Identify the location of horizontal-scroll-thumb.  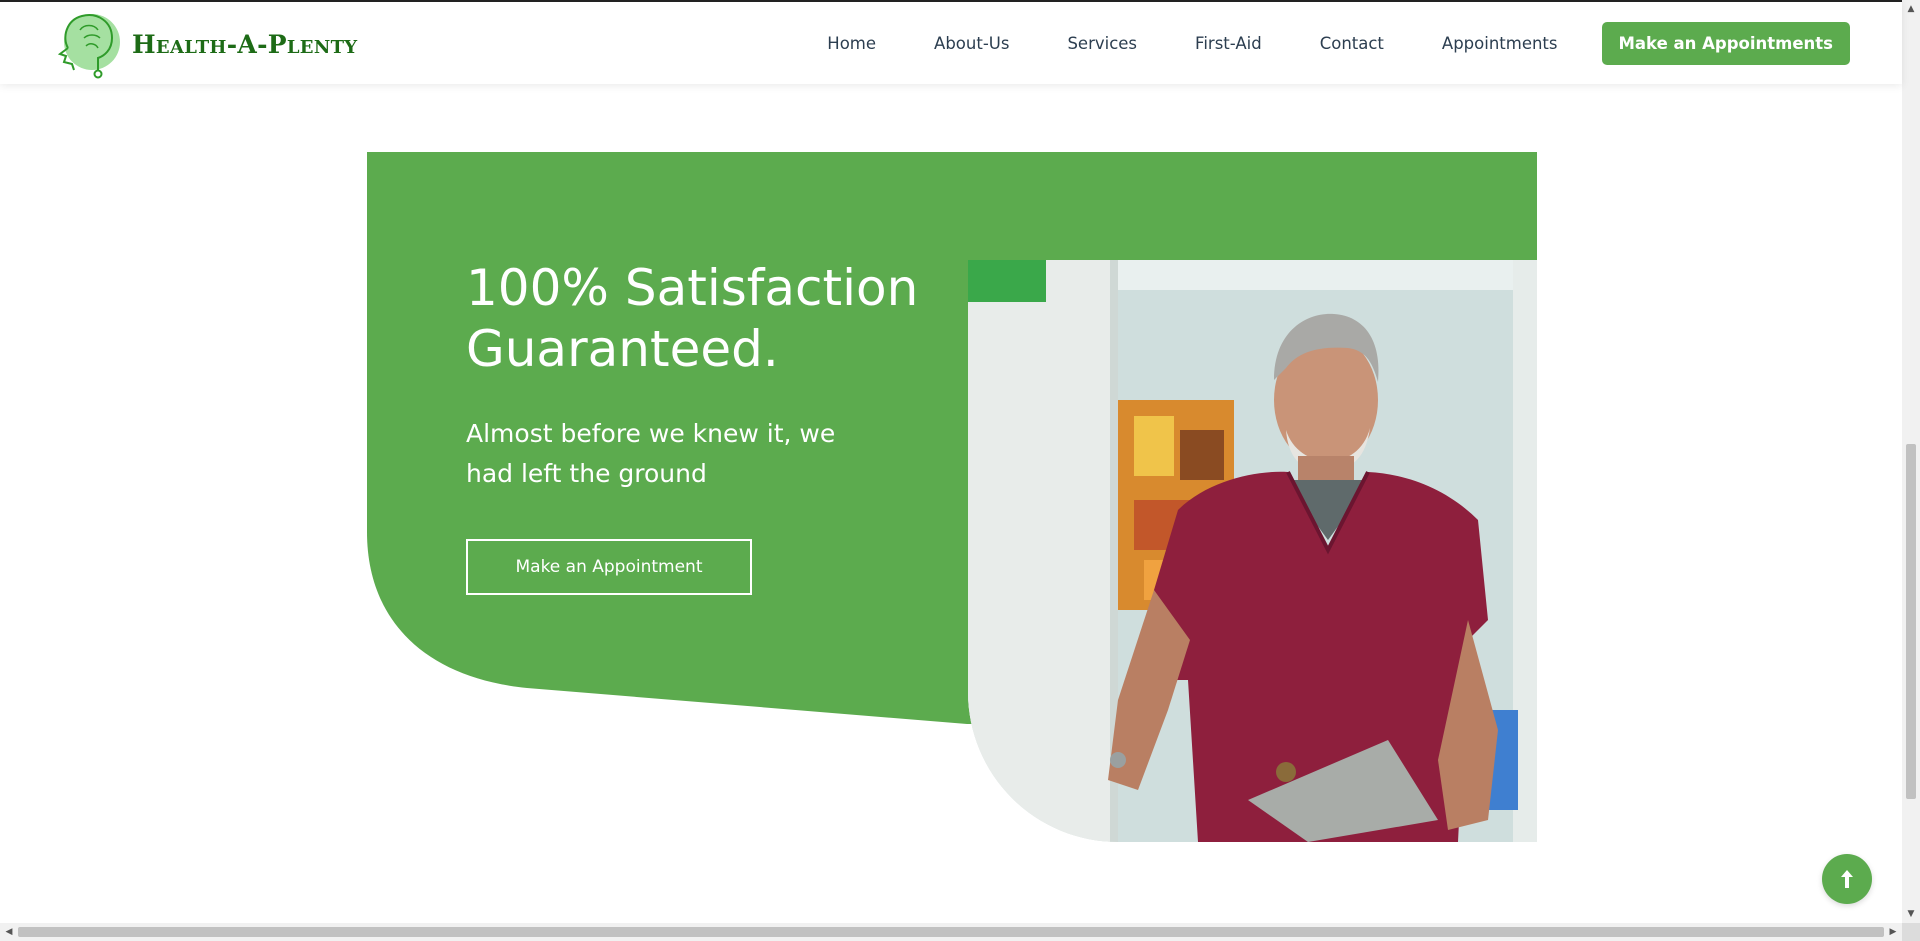
(951, 932).